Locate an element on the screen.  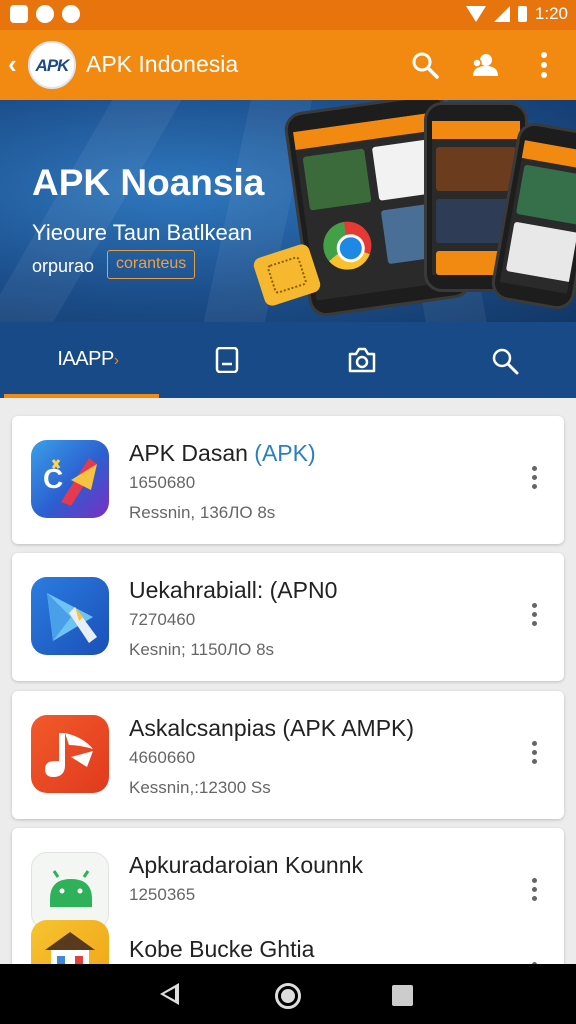
tab-search is located at coordinates (504, 360).